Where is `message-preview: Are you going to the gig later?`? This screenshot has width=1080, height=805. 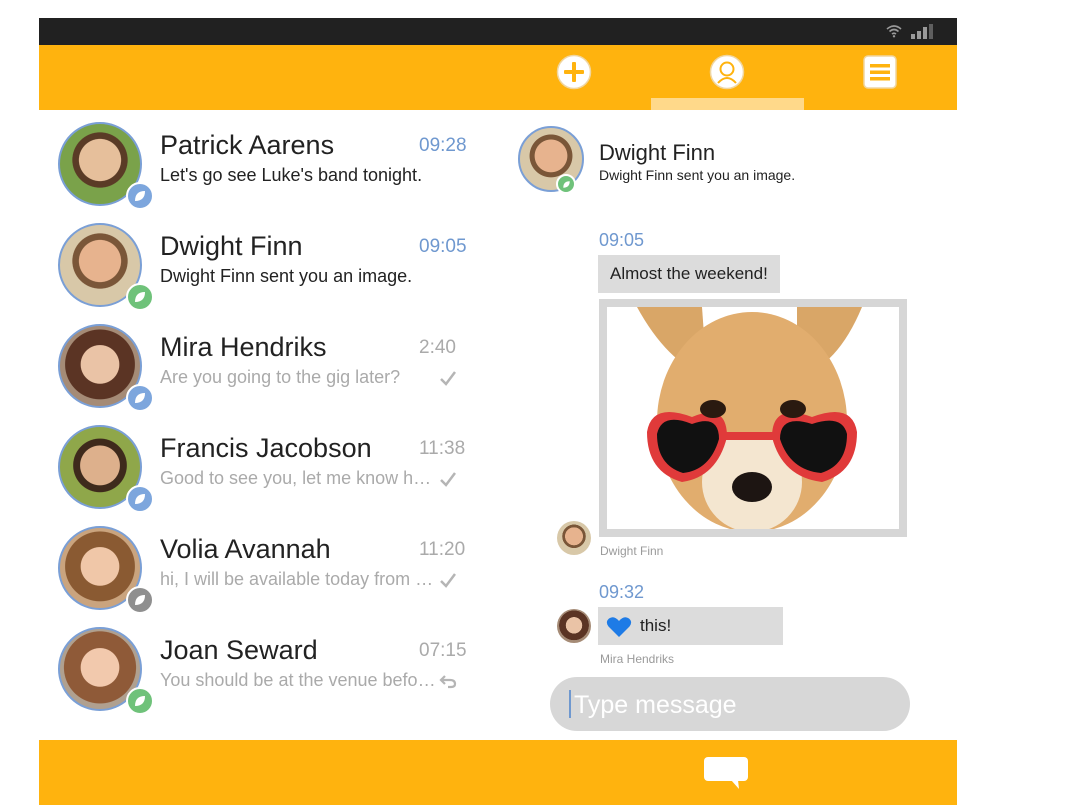
message-preview: Are you going to the gig later? is located at coordinates (280, 377).